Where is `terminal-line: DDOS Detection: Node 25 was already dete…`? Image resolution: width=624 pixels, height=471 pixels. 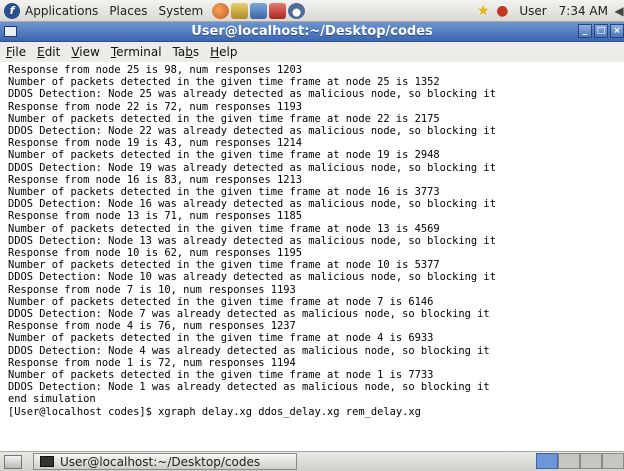
terminal-line: DDOS Detection: Node 25 was already dete… is located at coordinates (252, 94).